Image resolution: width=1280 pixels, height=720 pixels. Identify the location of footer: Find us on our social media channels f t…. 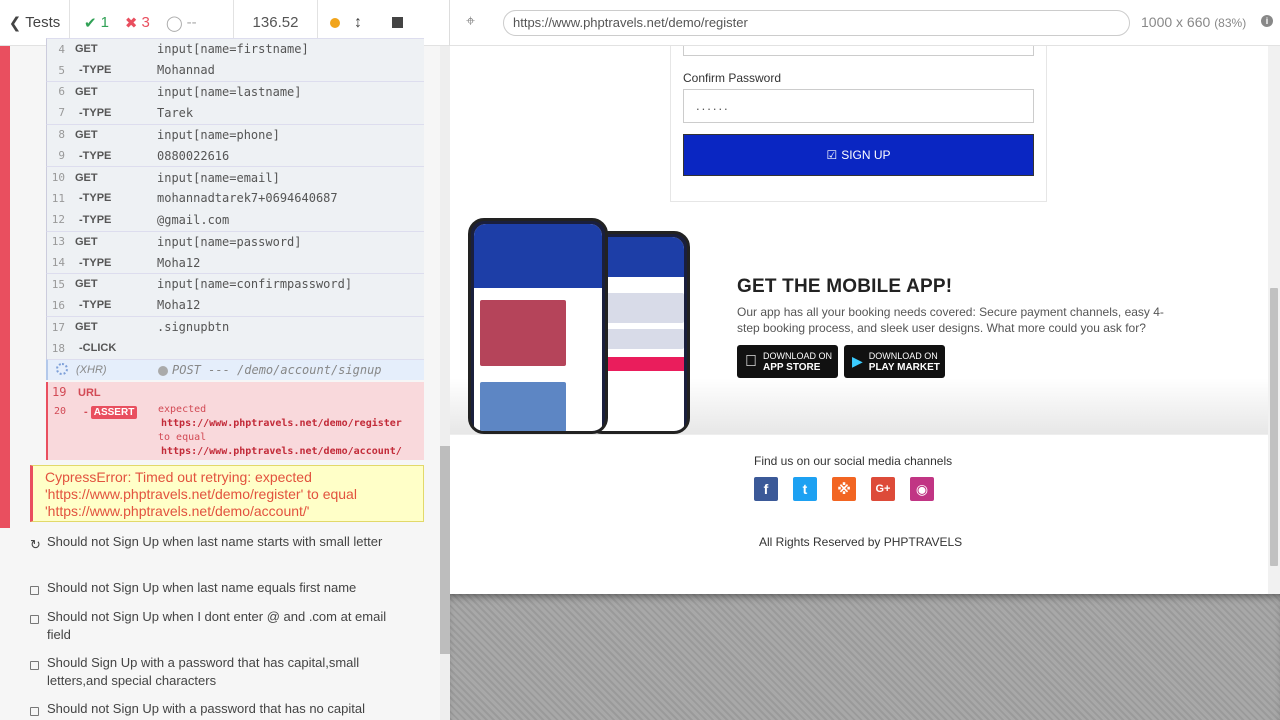
(859, 514).